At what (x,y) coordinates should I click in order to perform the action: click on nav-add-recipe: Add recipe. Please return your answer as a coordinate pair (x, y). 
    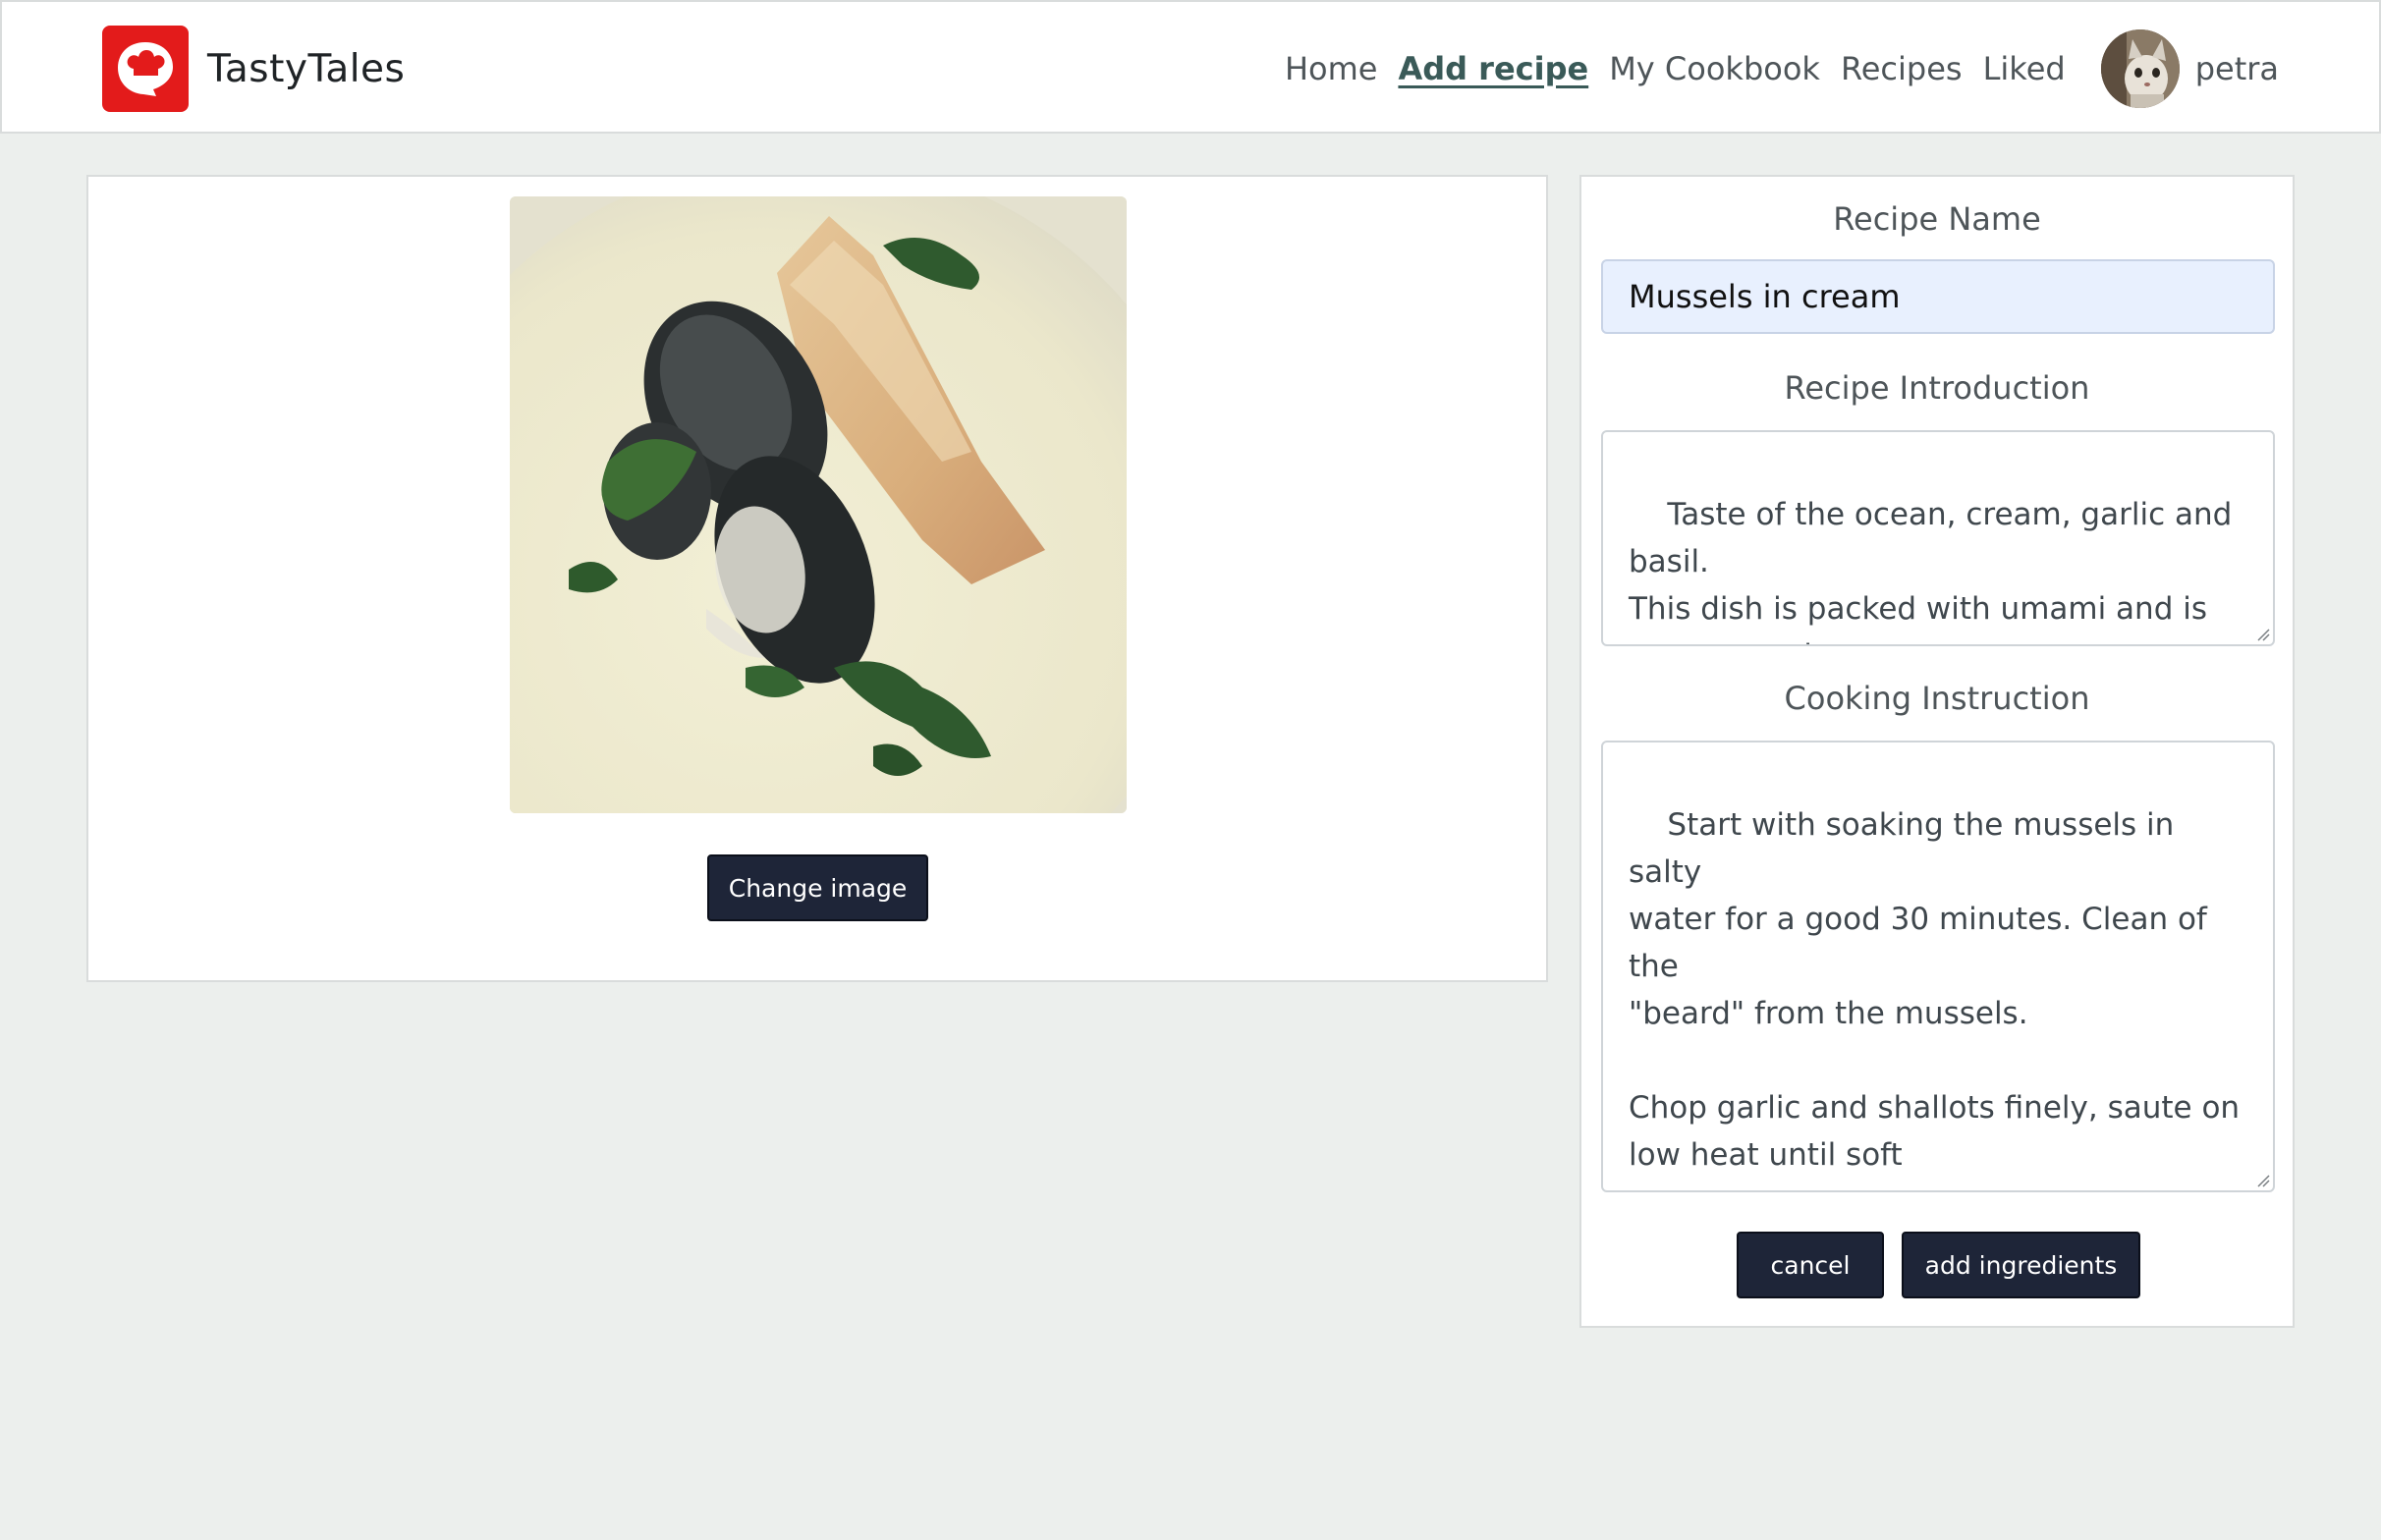
    Looking at the image, I should click on (1493, 68).